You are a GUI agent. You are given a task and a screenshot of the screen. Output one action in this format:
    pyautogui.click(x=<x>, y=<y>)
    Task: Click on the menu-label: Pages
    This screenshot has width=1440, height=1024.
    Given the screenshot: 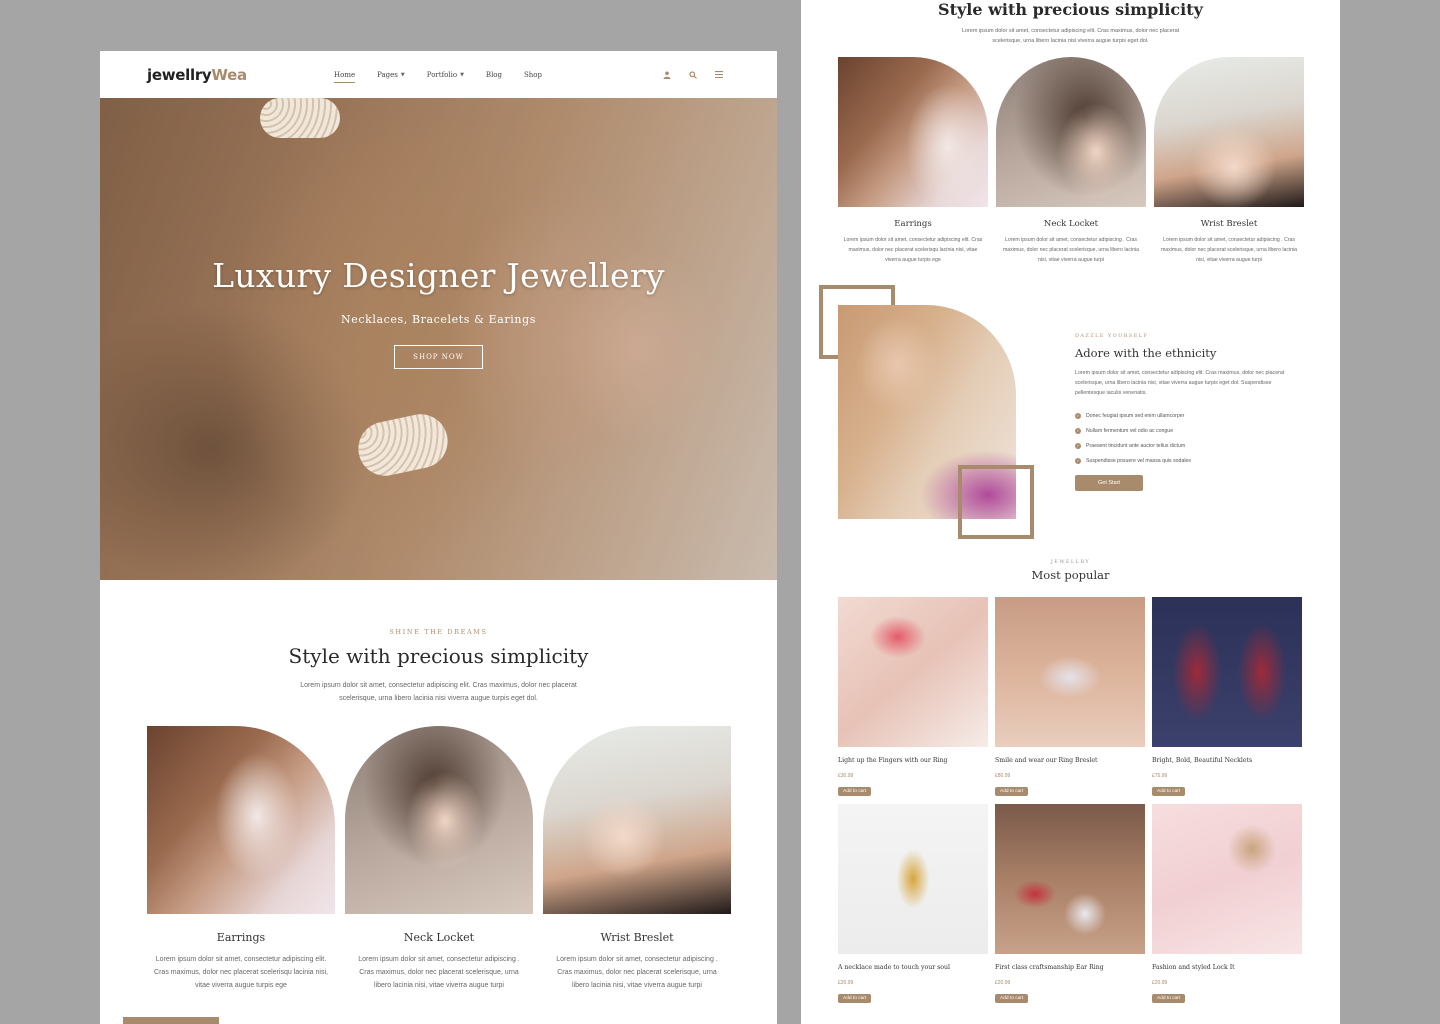 What is the action you would take?
    pyautogui.click(x=387, y=74)
    